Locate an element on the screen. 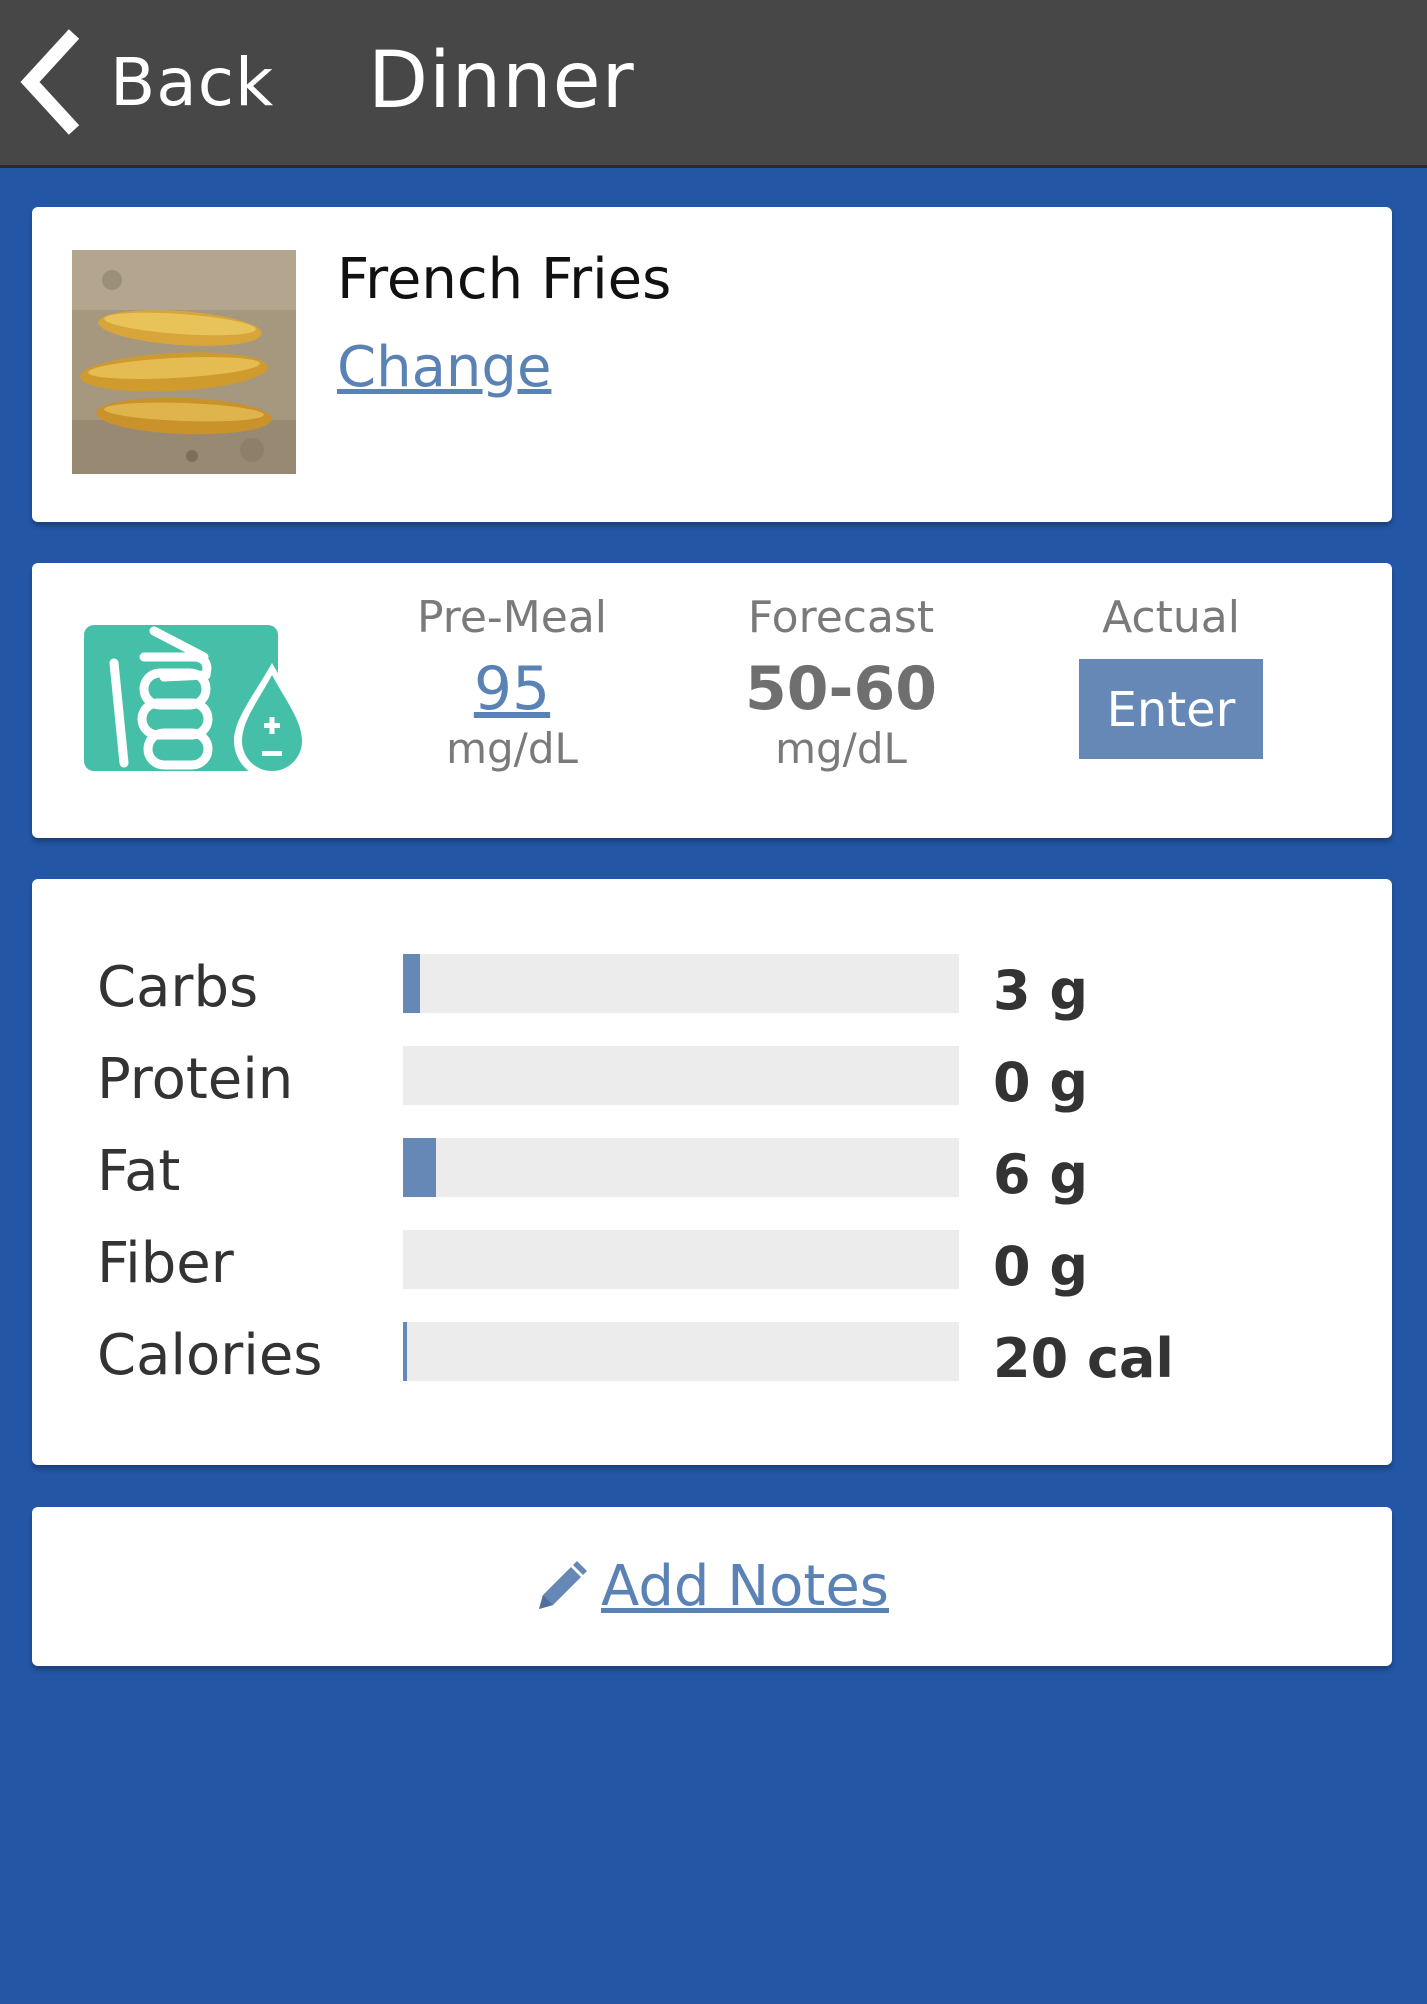  back-button: Back is located at coordinates (146, 82).